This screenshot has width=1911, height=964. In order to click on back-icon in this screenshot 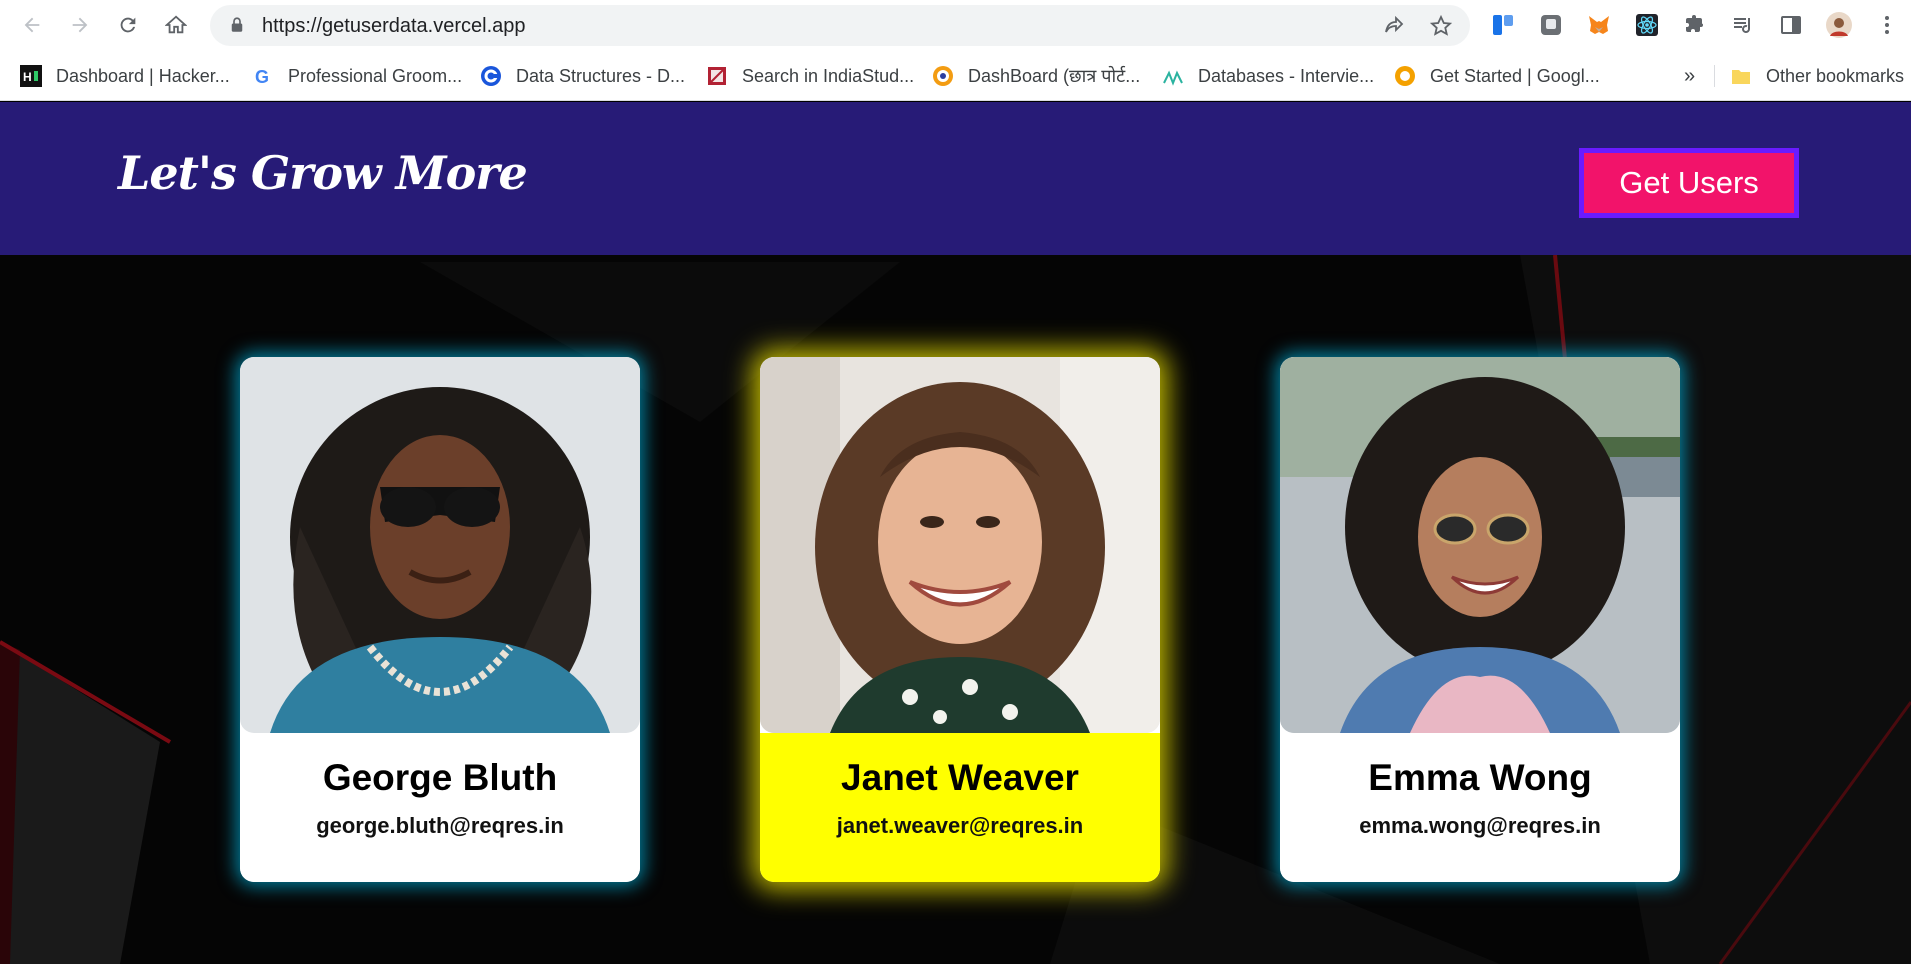, I will do `click(32, 25)`.